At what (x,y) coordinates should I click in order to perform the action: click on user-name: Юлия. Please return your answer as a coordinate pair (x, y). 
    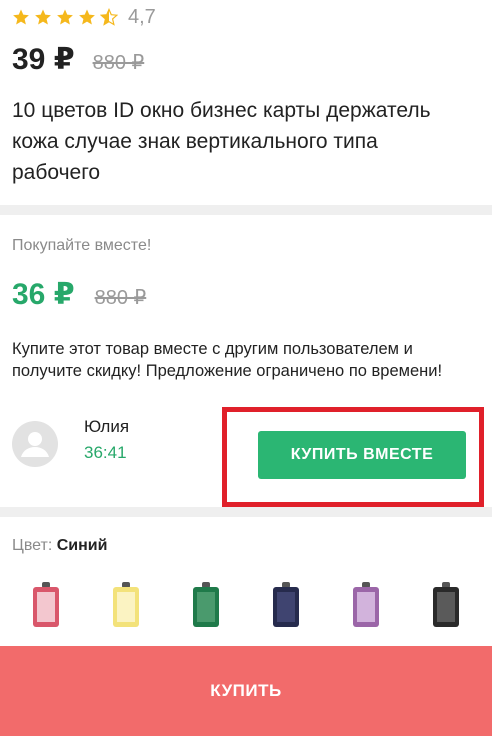
    Looking at the image, I should click on (107, 426).